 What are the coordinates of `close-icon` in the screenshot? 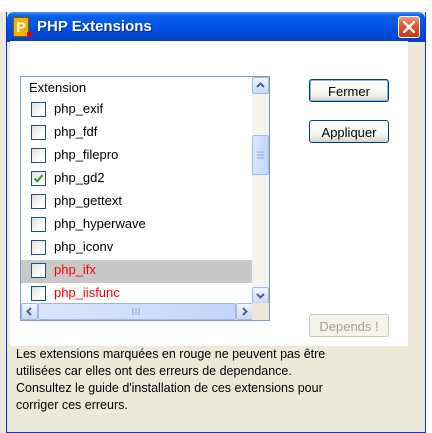 It's located at (409, 27).